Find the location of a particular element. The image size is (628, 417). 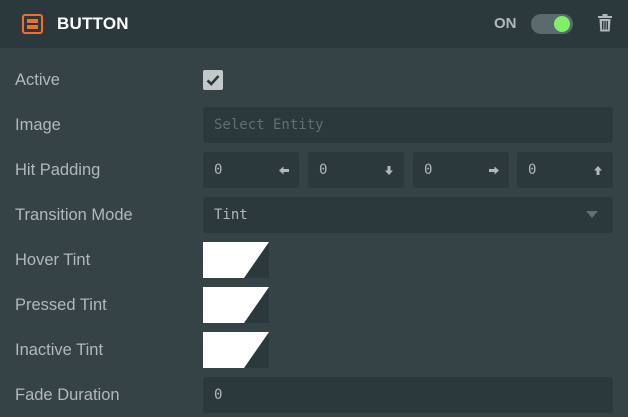

chevron-down-icon is located at coordinates (592, 214).